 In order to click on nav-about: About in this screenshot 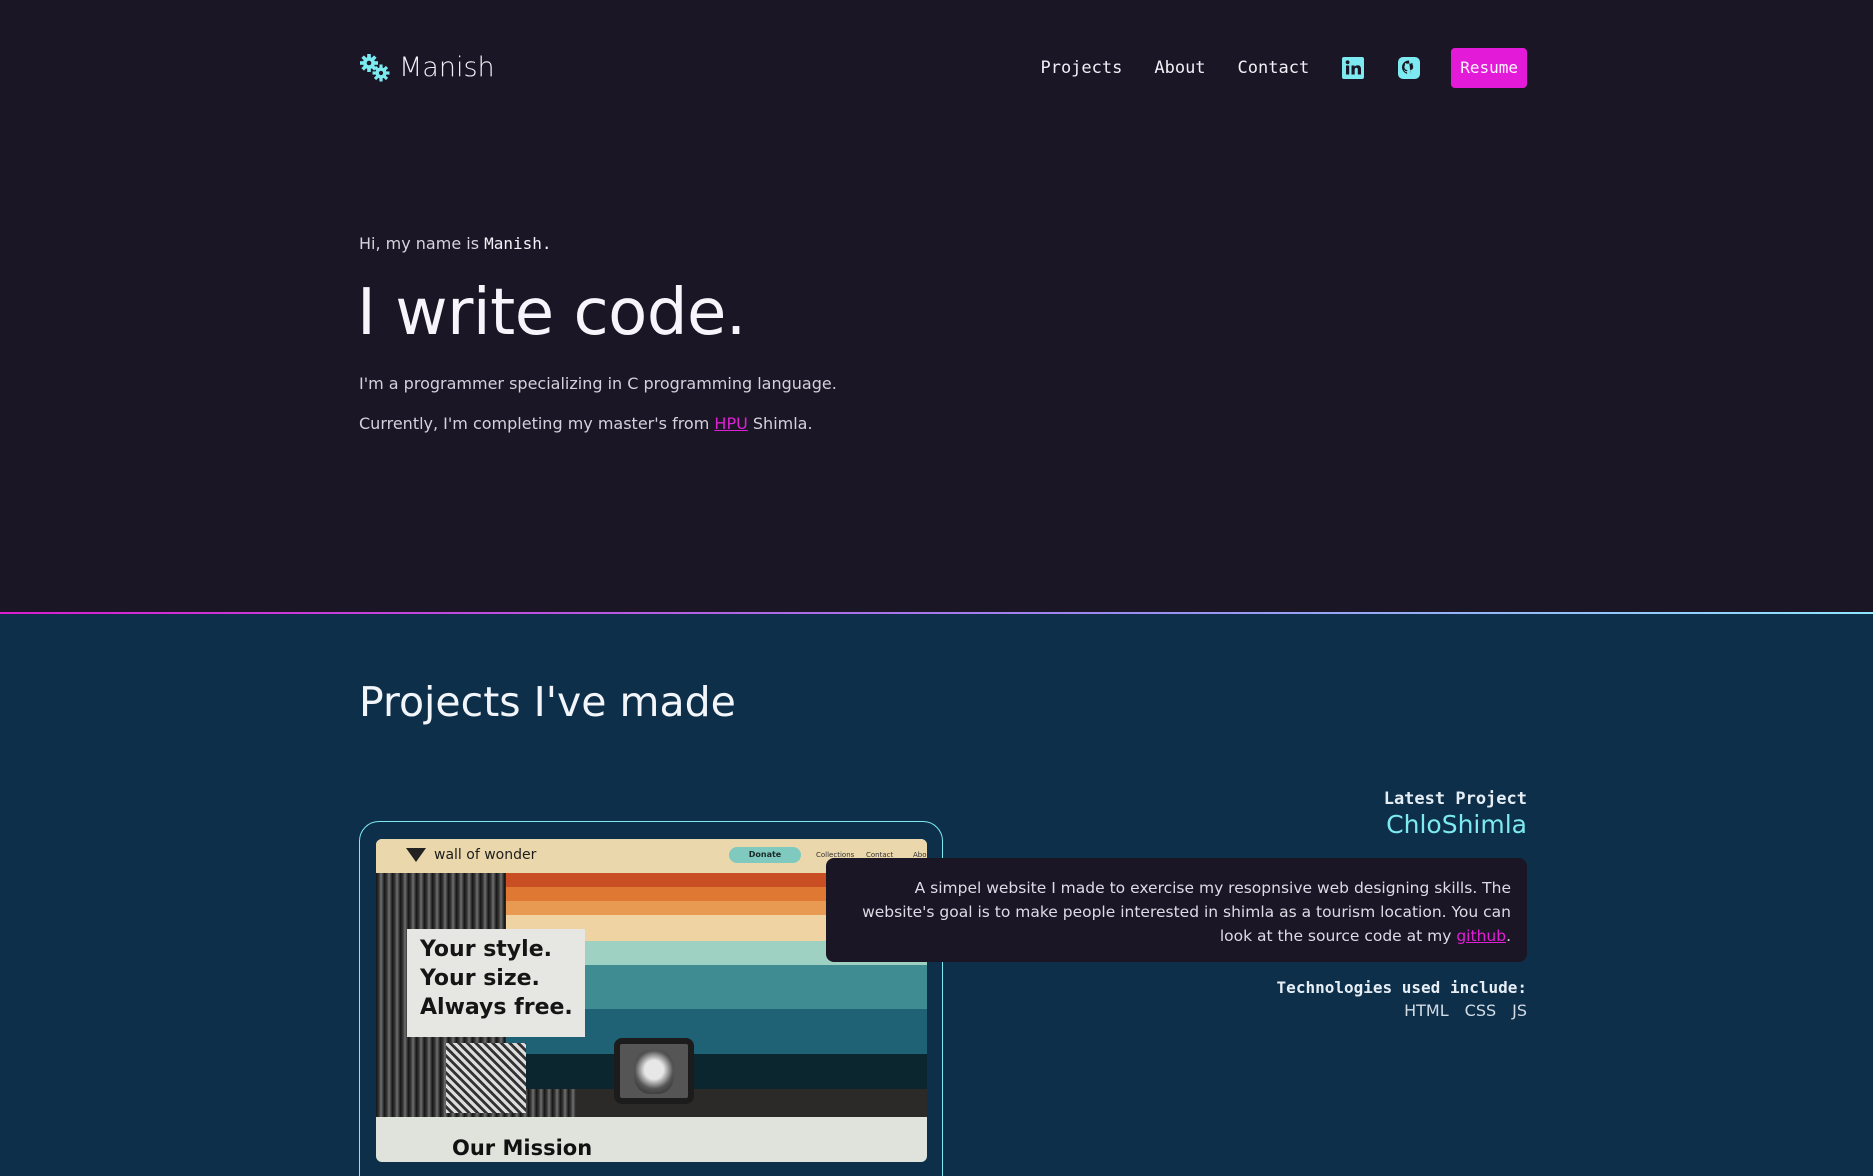, I will do `click(1179, 68)`.